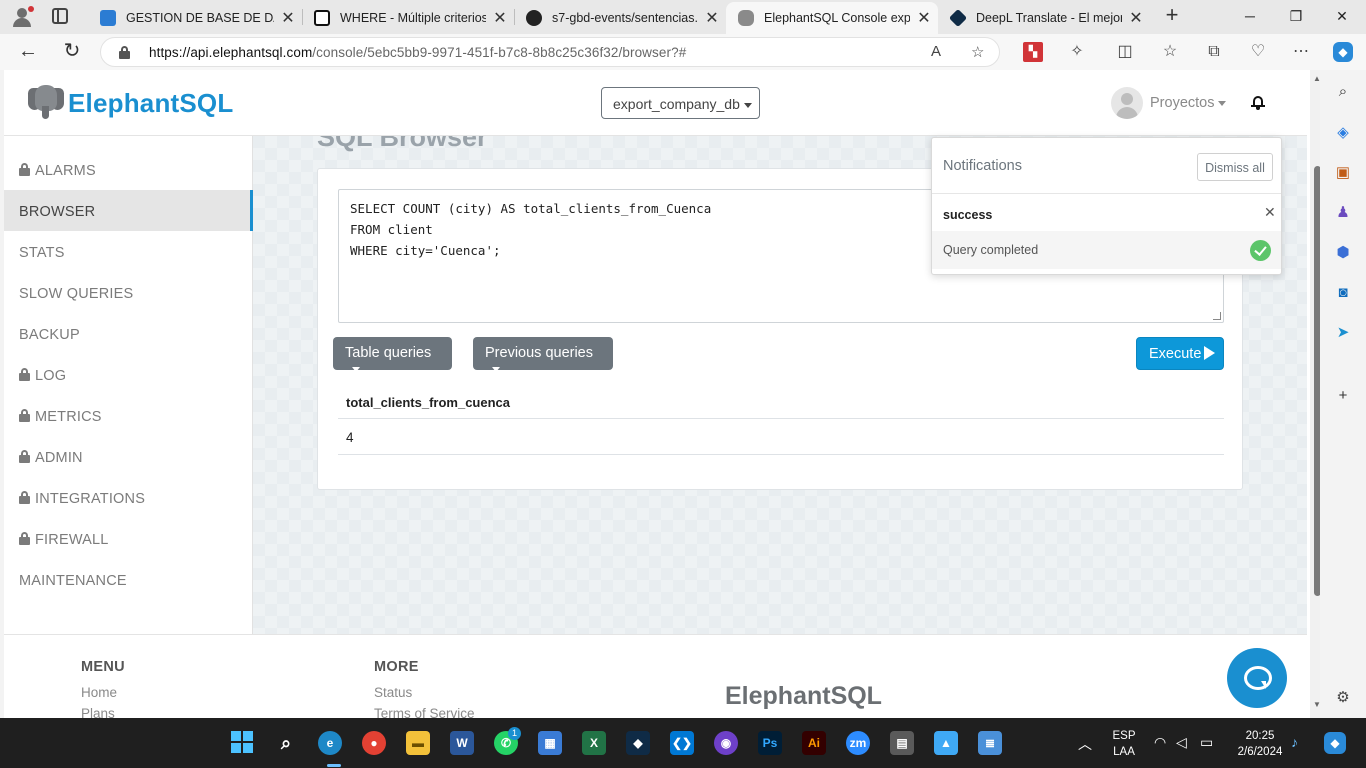 Image resolution: width=1366 pixels, height=768 pixels. What do you see at coordinates (128, 456) in the screenshot?
I see `sidebar-item-admin: ADMIN` at bounding box center [128, 456].